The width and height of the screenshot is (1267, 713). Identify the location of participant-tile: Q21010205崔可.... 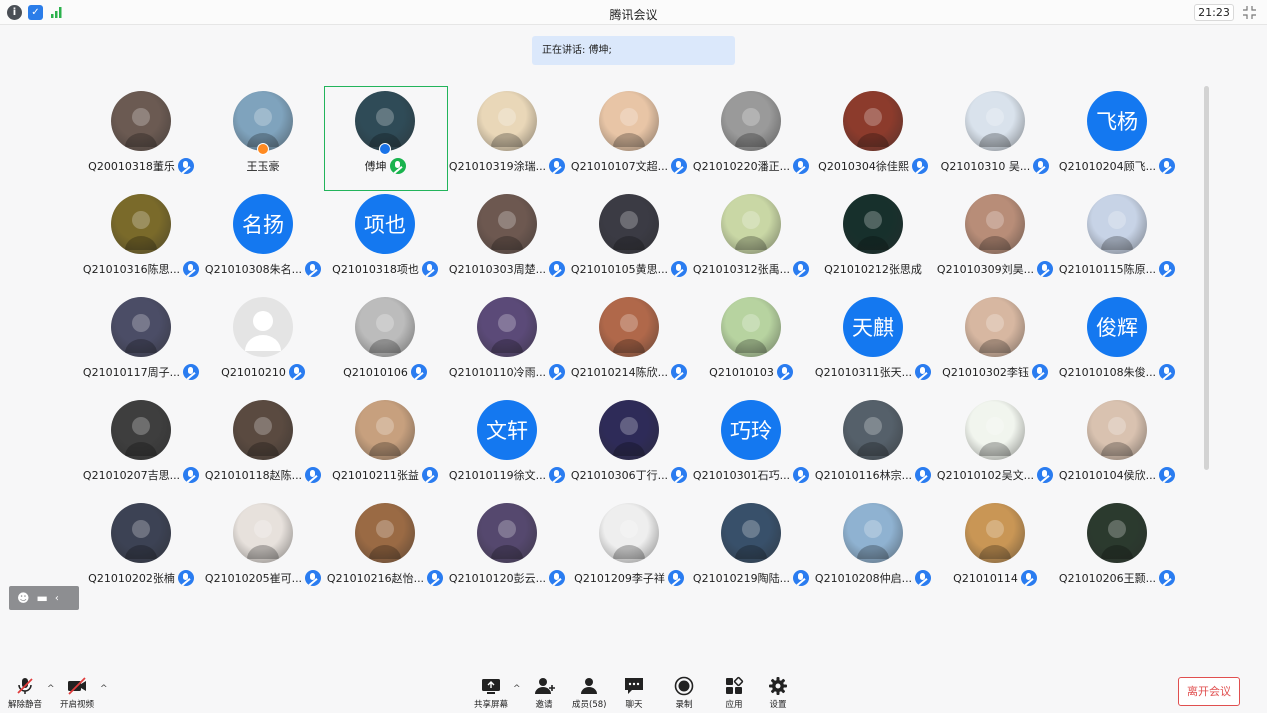
(263, 549).